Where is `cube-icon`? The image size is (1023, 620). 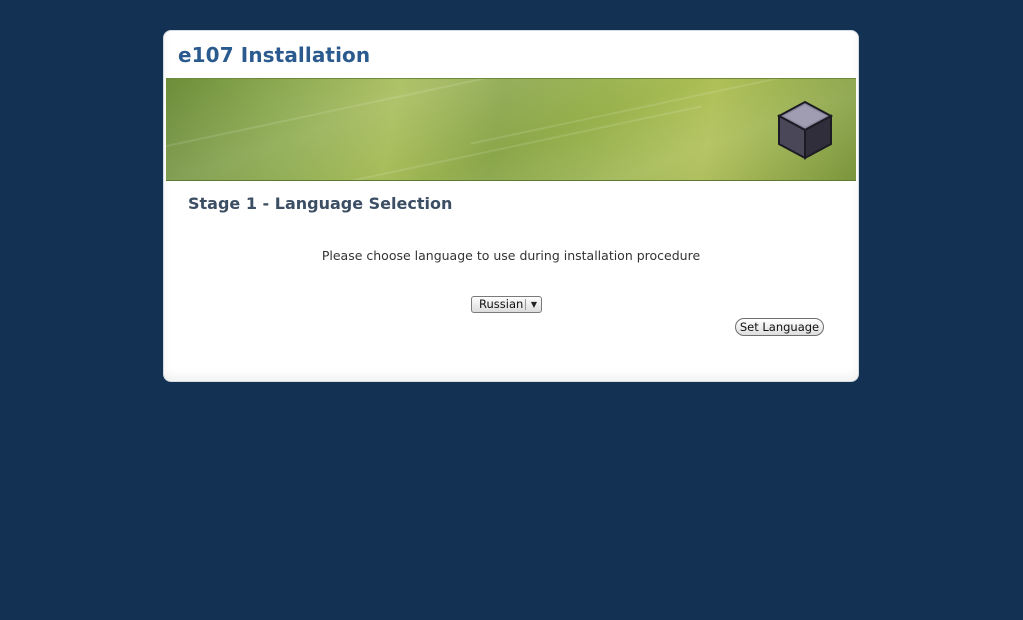 cube-icon is located at coordinates (805, 130).